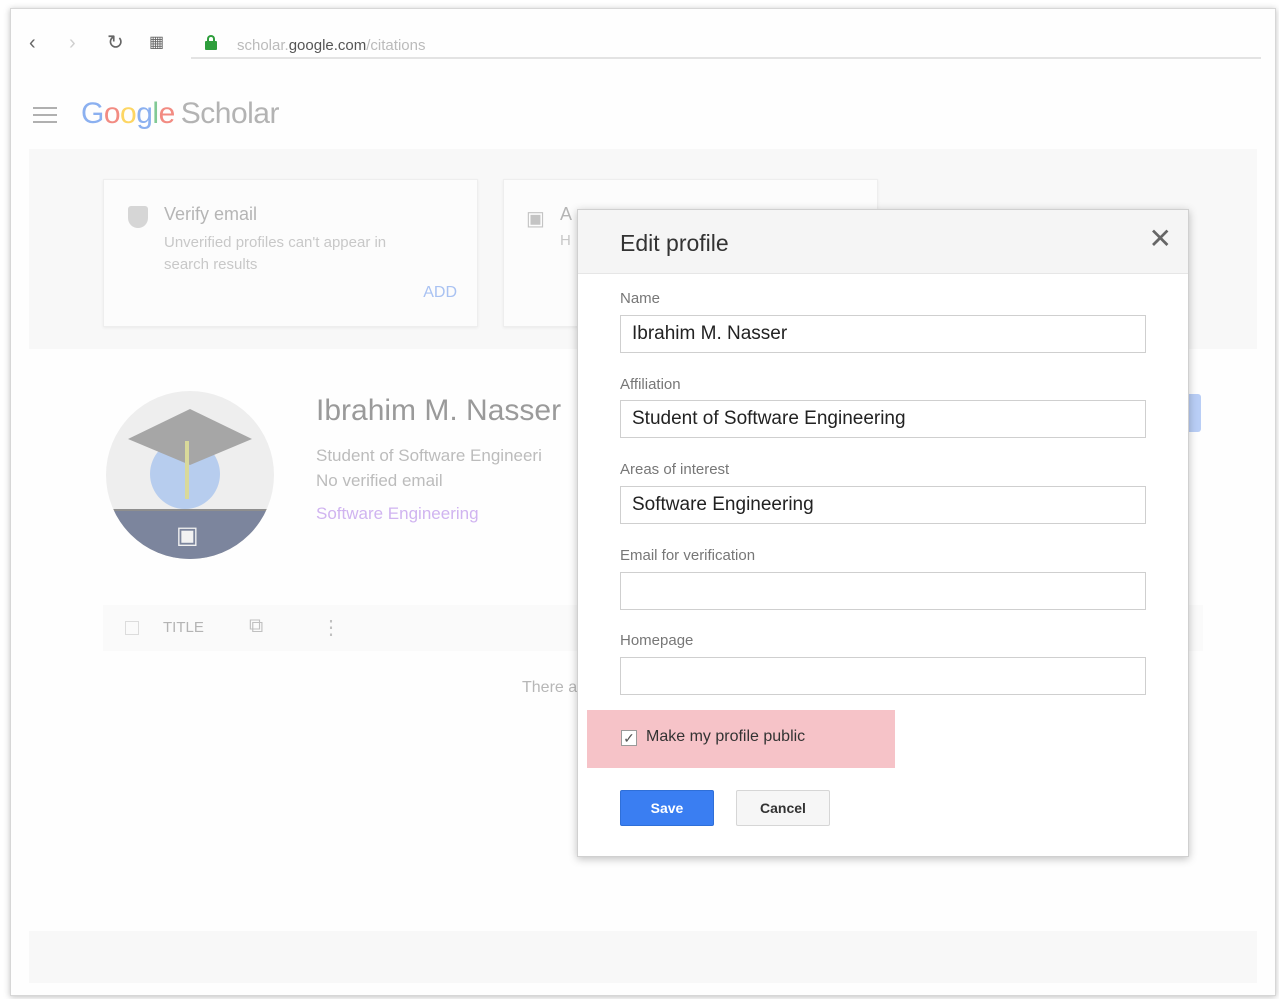 This screenshot has height=999, width=1279. Describe the element at coordinates (783, 808) in the screenshot. I see `cancel-button: Cancel` at that location.